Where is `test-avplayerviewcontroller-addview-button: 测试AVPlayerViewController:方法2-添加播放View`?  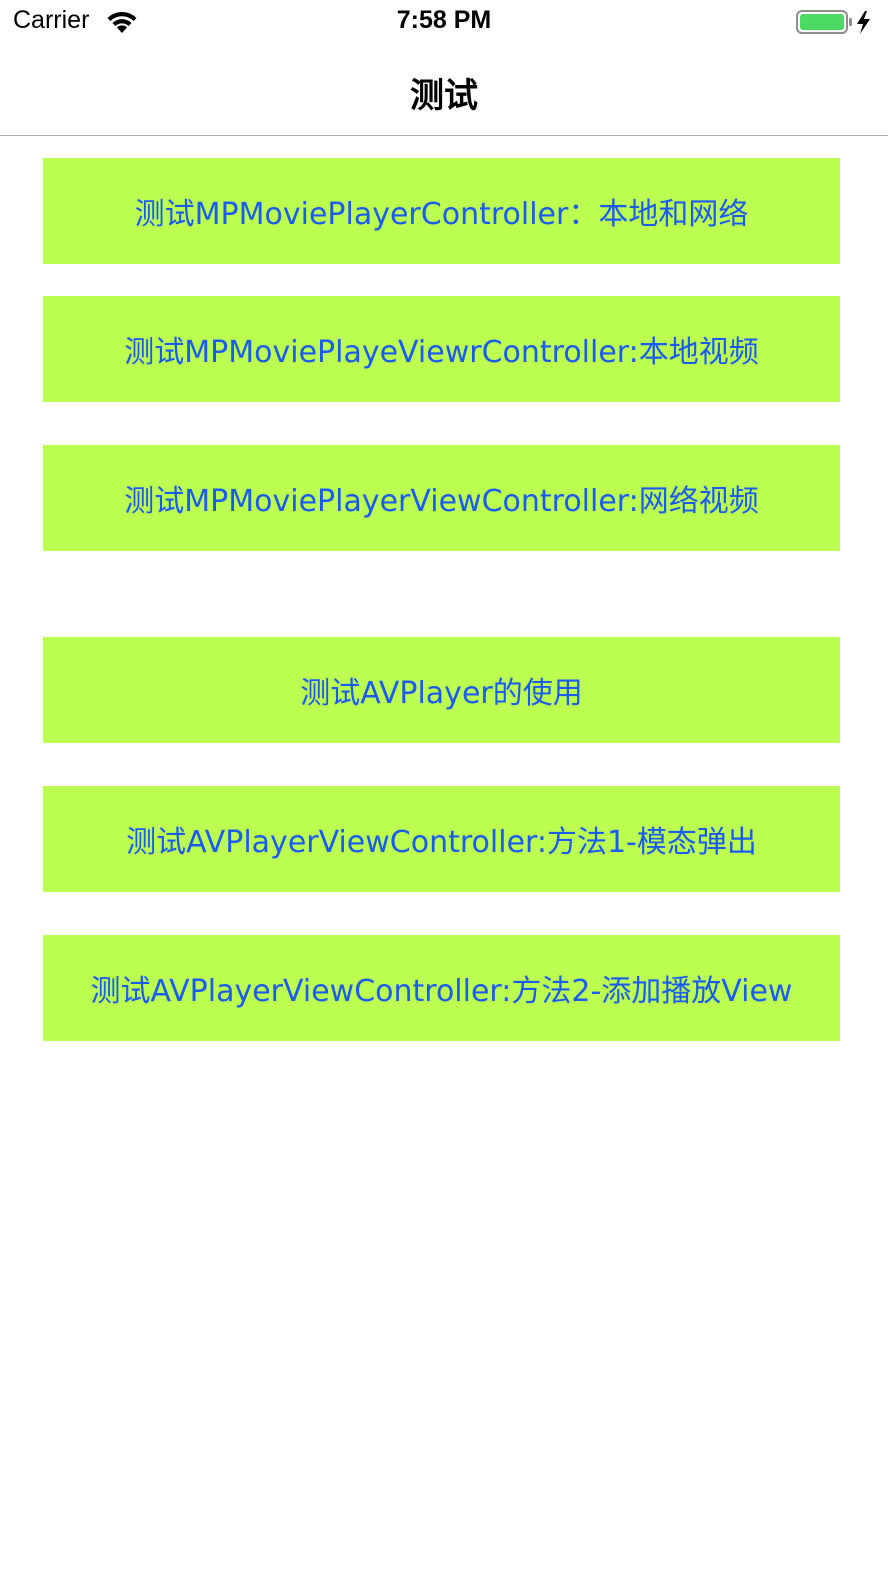
test-avplayerviewcontroller-addview-button: 测试AVPlayerViewController:方法2-添加播放View is located at coordinates (441, 988).